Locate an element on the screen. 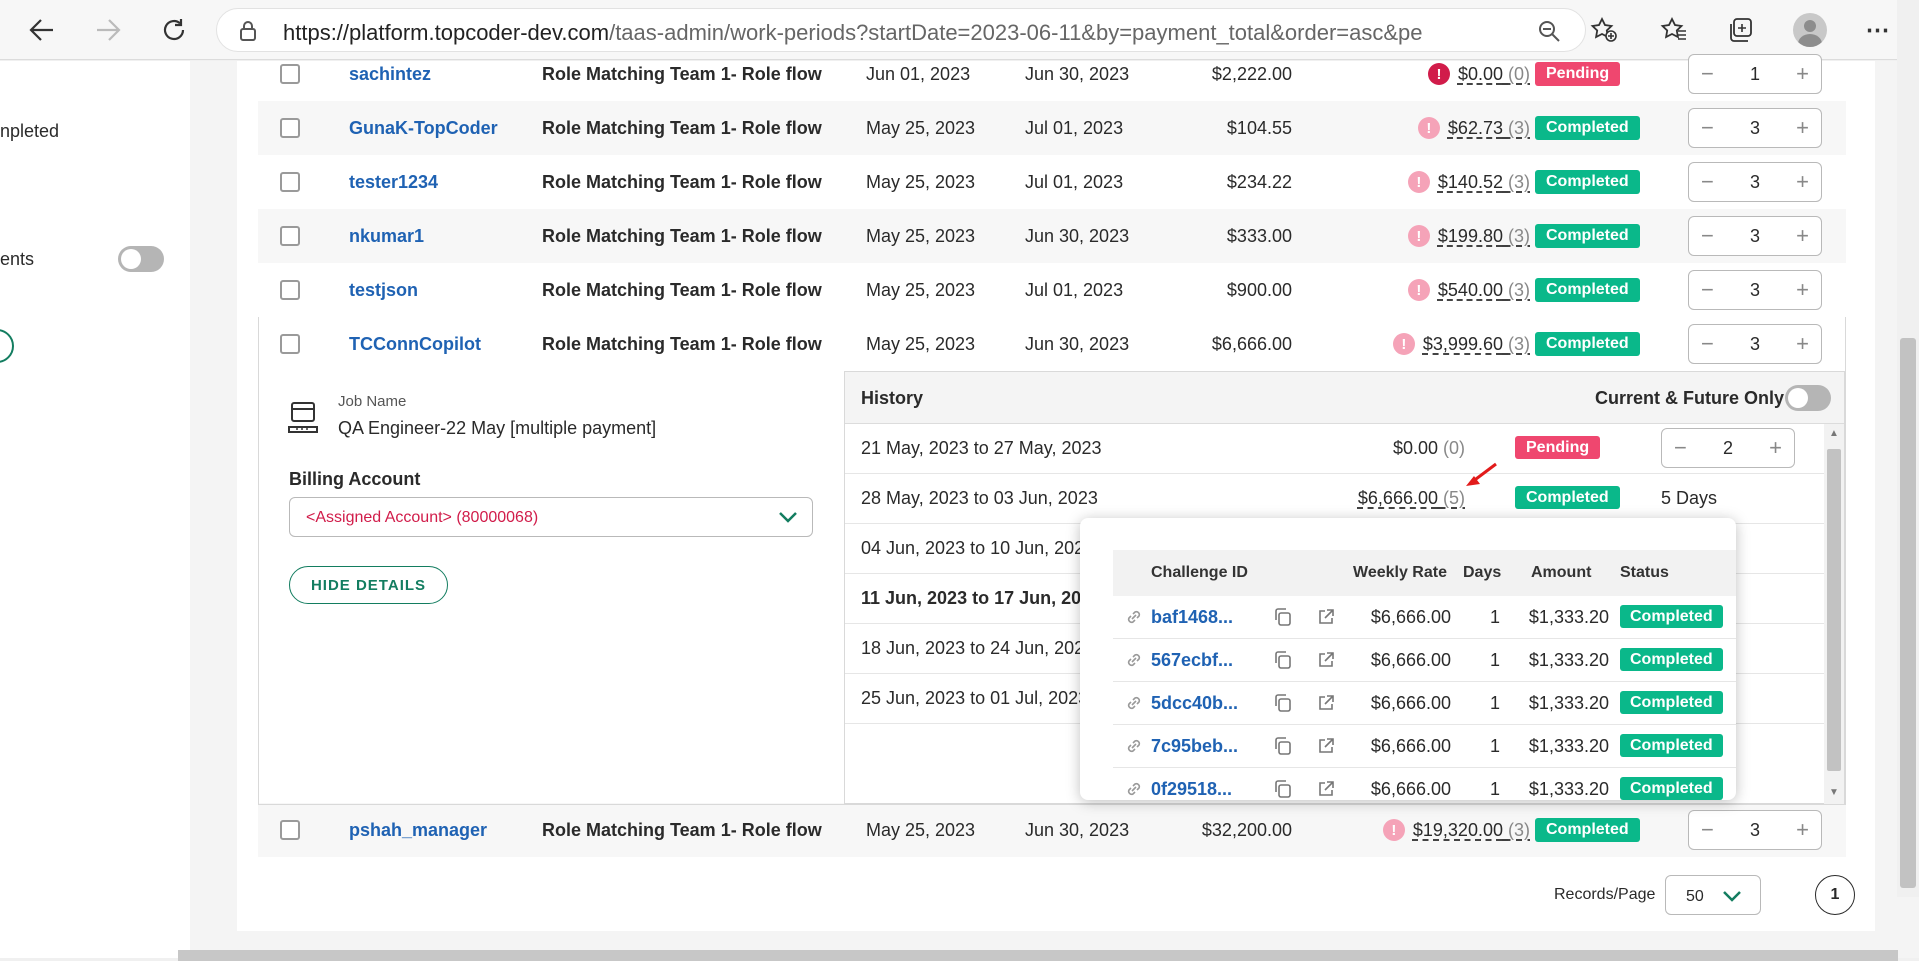 The height and width of the screenshot is (961, 1919). days: 1 is located at coordinates (1494, 660).